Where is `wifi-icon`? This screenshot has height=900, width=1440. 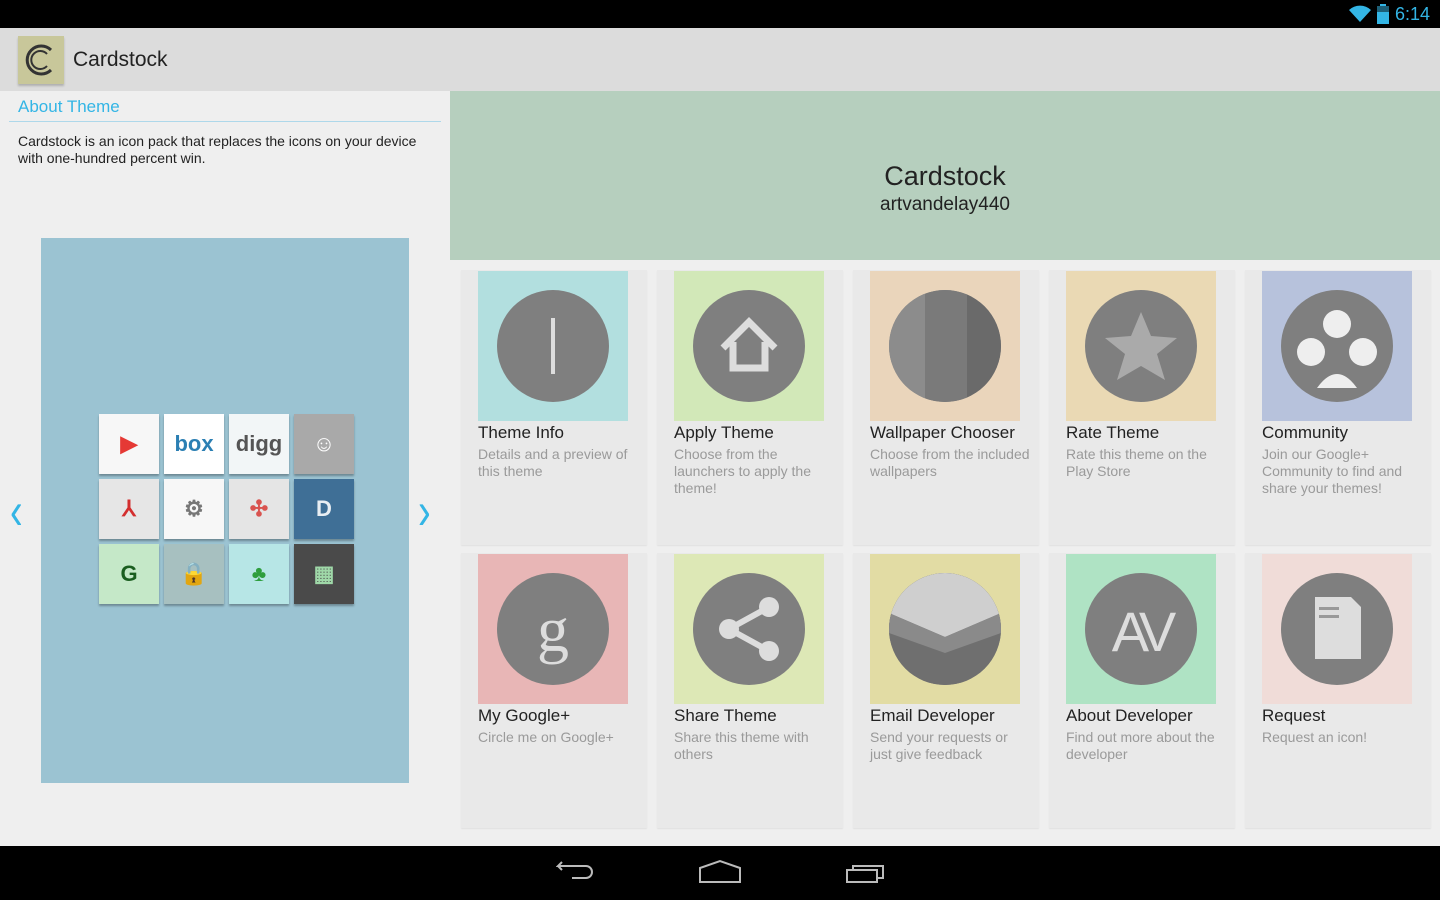 wifi-icon is located at coordinates (1359, 13).